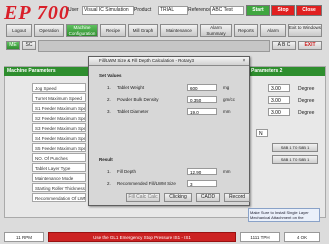  What do you see at coordinates (59, 97) in the screenshot?
I see `param-row-label: Turret Maximum Speed` at bounding box center [59, 97].